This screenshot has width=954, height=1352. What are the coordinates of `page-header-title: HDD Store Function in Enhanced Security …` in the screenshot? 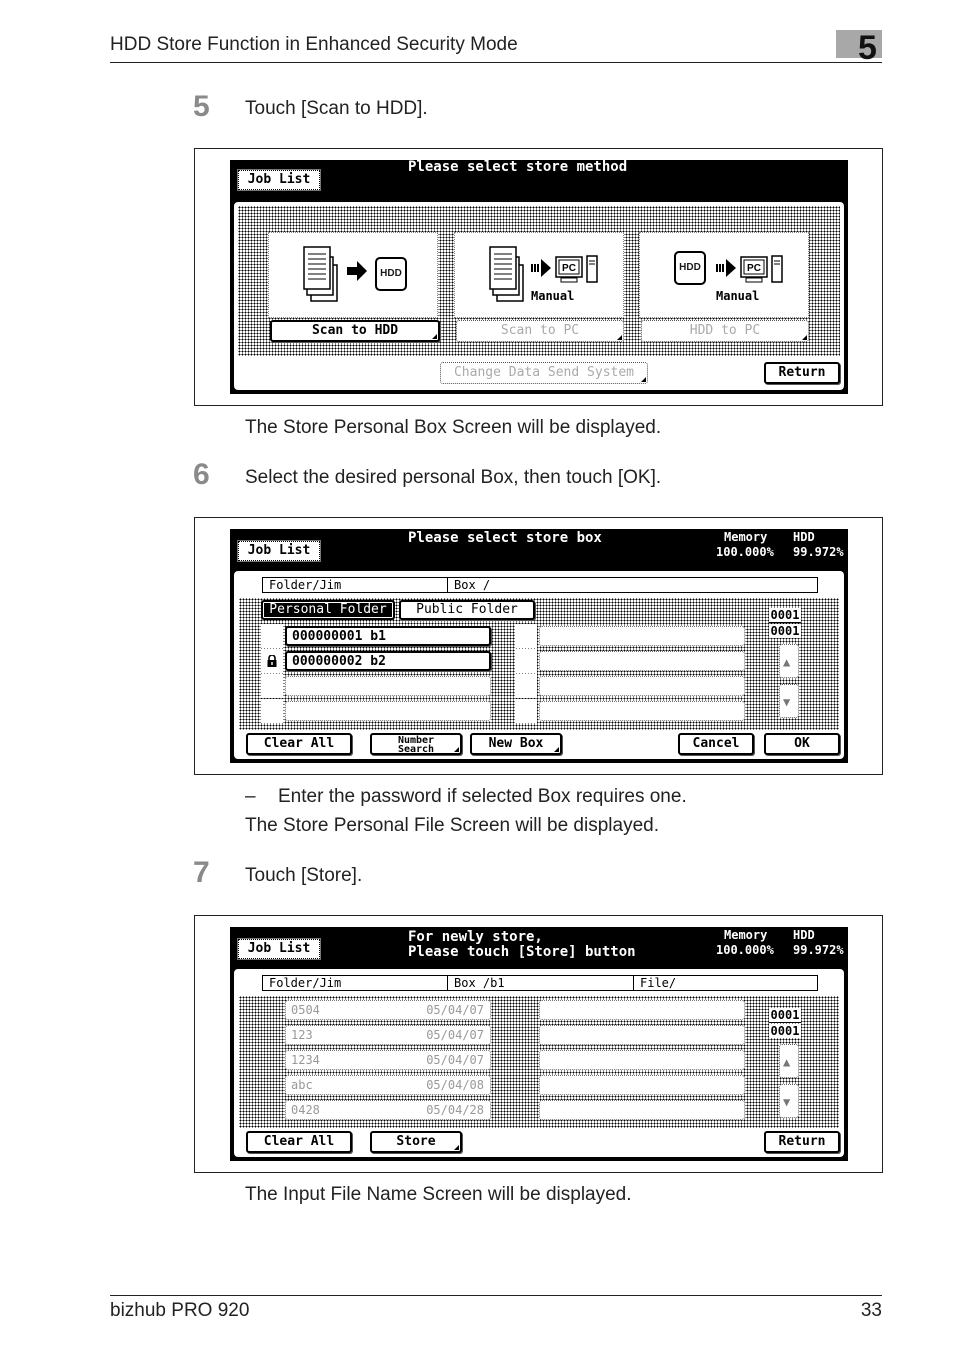 It's located at (314, 44).